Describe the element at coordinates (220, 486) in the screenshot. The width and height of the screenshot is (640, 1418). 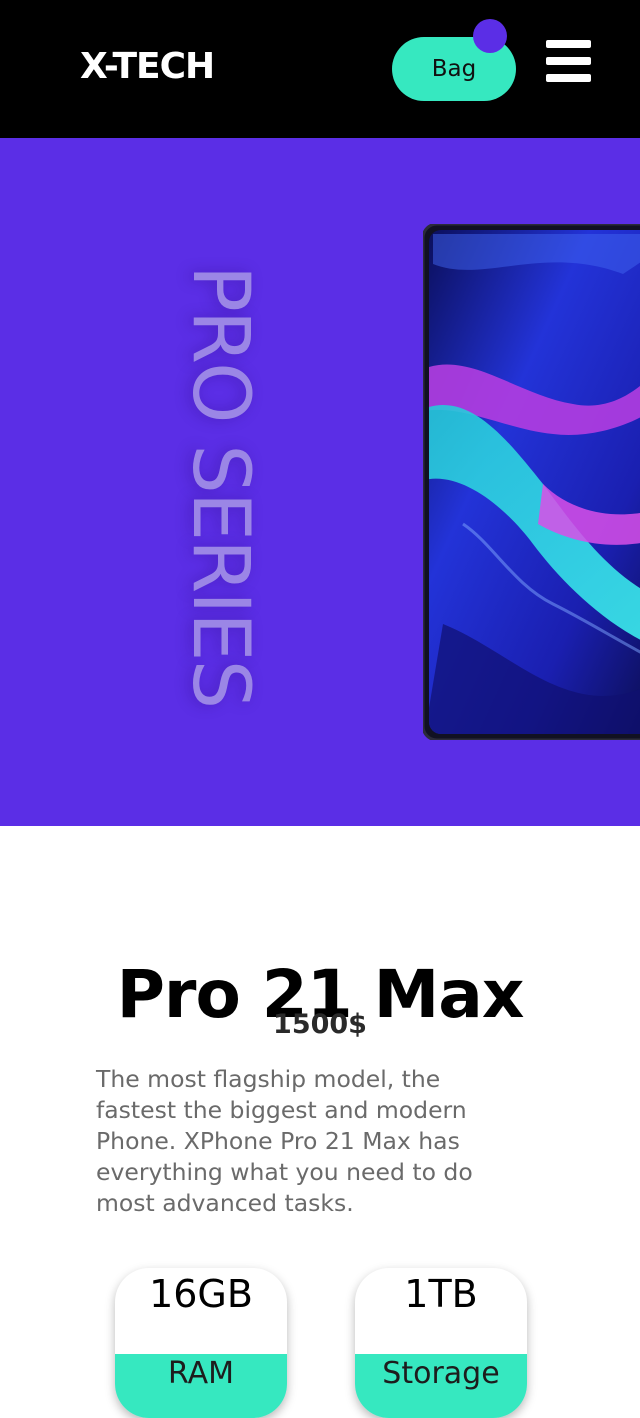
I see `hero-series-text: PRO SERIES` at that location.